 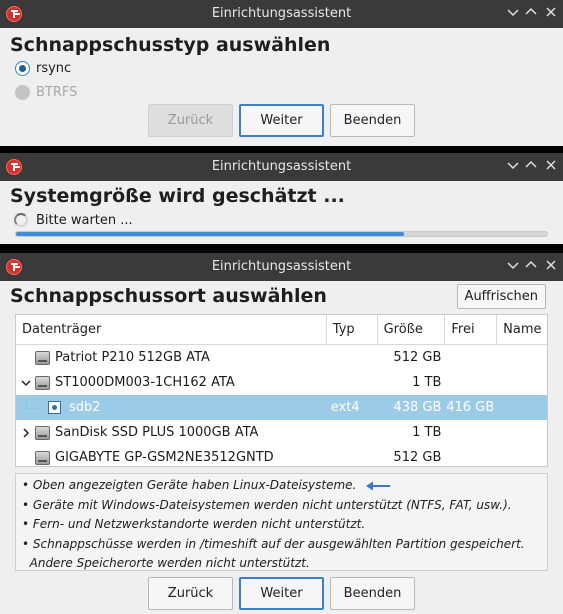 I want to click on cell-device: Patriot P210 512GB ATA, so click(x=171, y=357).